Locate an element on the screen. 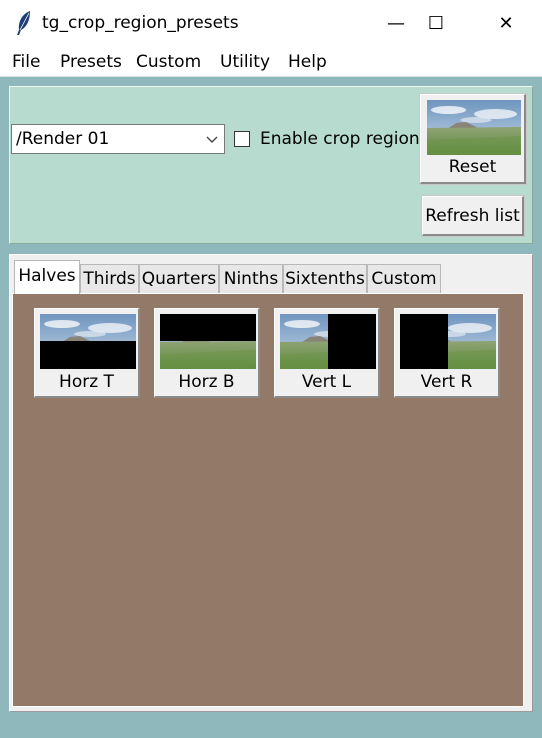 The height and width of the screenshot is (738, 542). menu-custom: Custom is located at coordinates (168, 62).